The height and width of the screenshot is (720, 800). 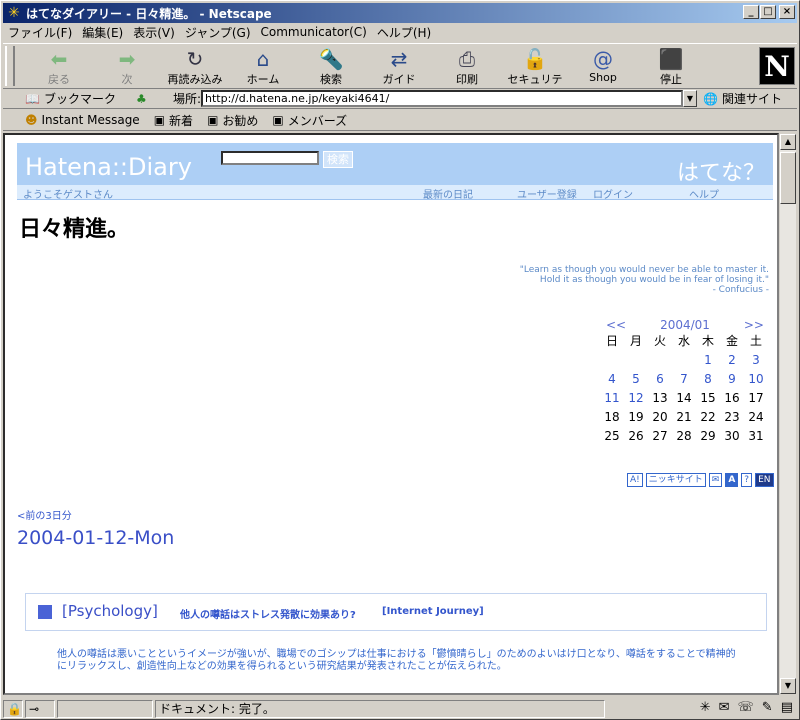 What do you see at coordinates (777, 66) in the screenshot?
I see `netscape-logo: N` at bounding box center [777, 66].